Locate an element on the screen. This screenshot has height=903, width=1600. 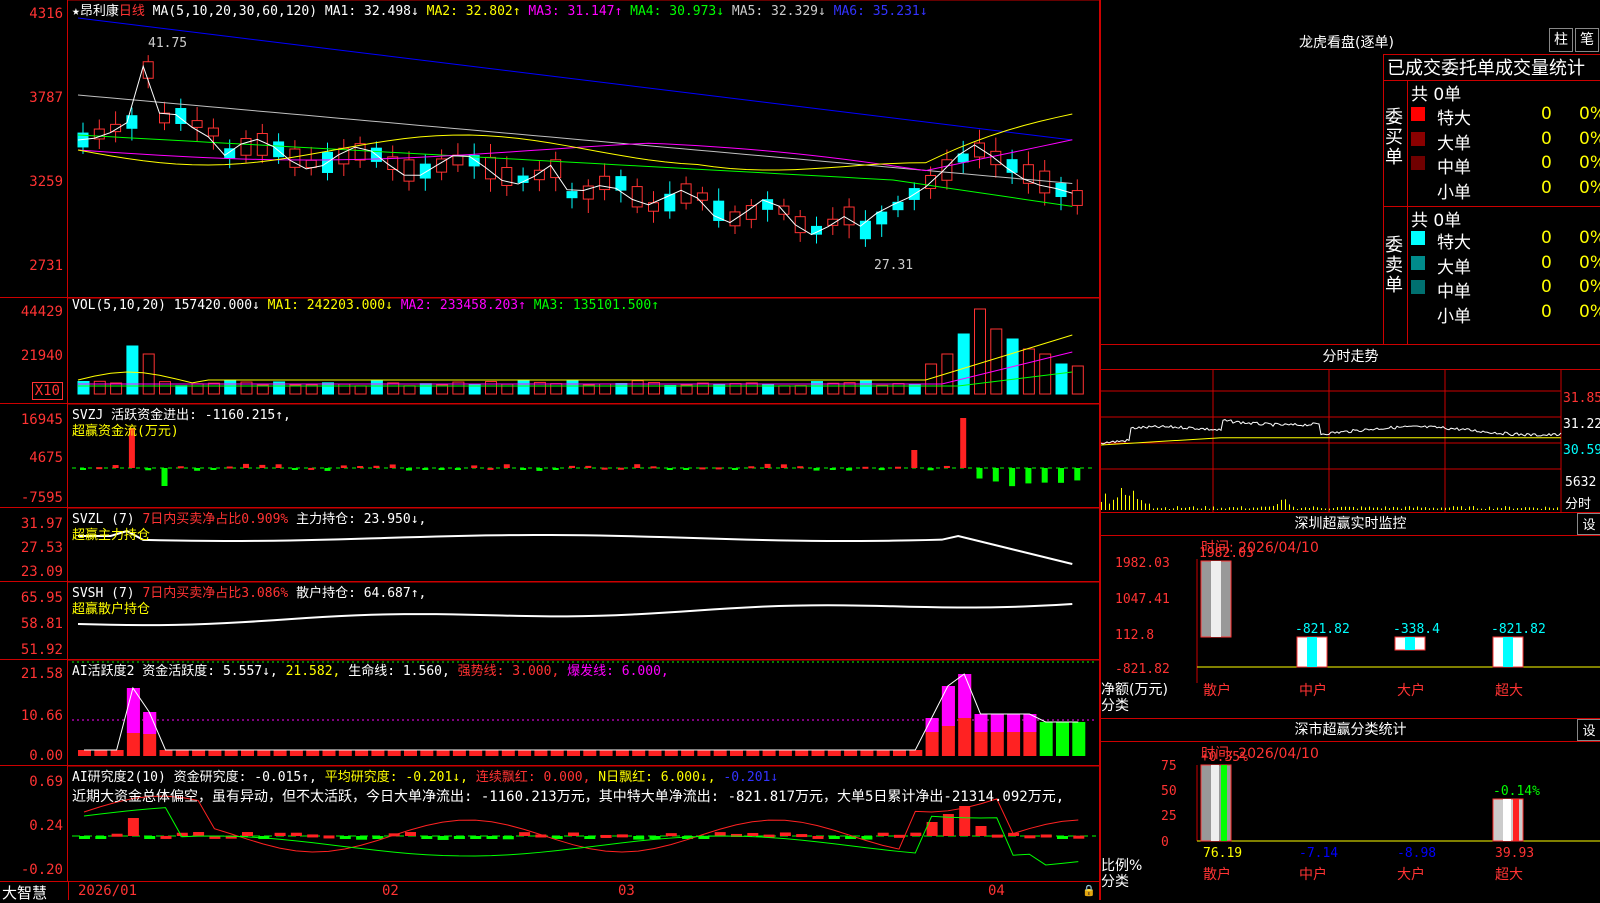
x-axis-bar: 大智慧 2026/01 02 03 04 🔒 is located at coordinates (550, 892).